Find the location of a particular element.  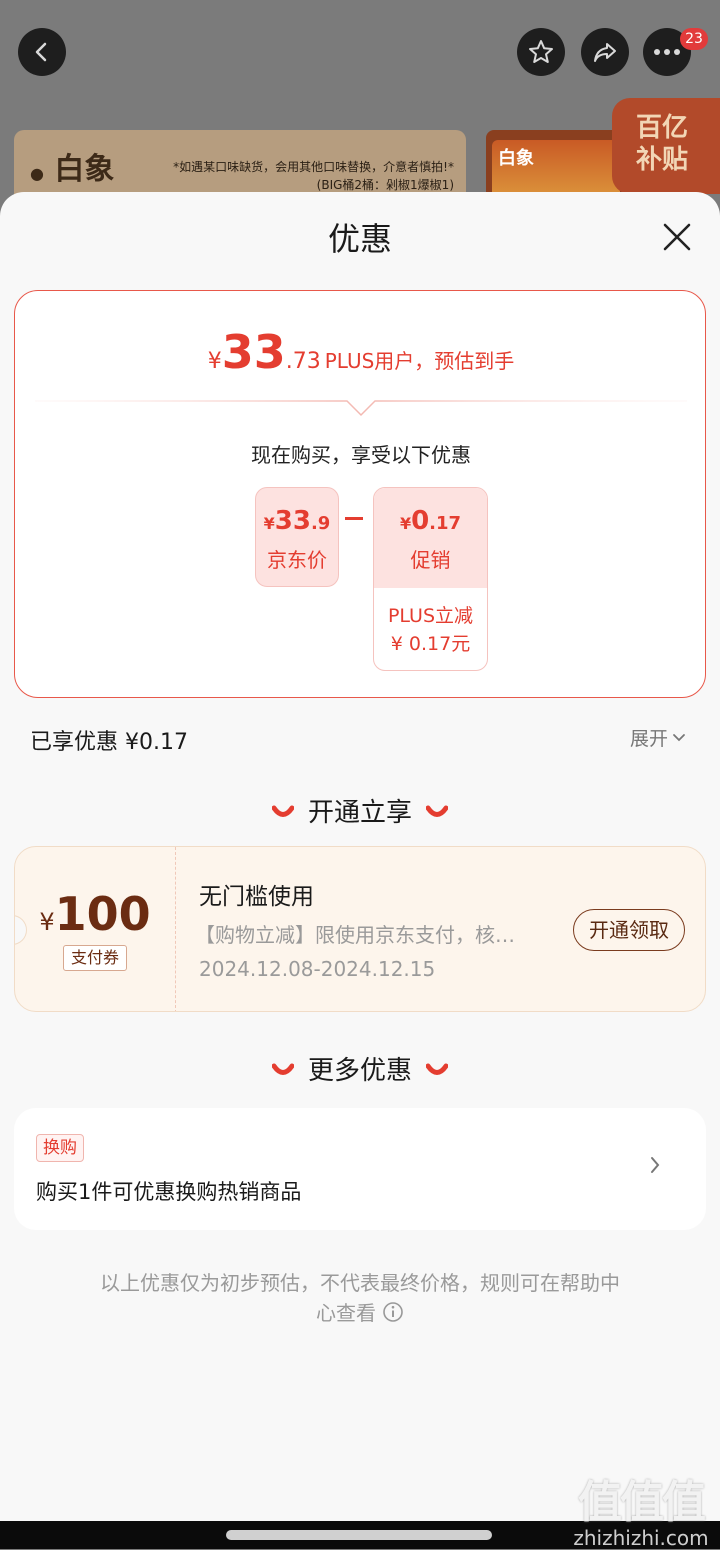

sheet-title: 优惠 is located at coordinates (359, 239).